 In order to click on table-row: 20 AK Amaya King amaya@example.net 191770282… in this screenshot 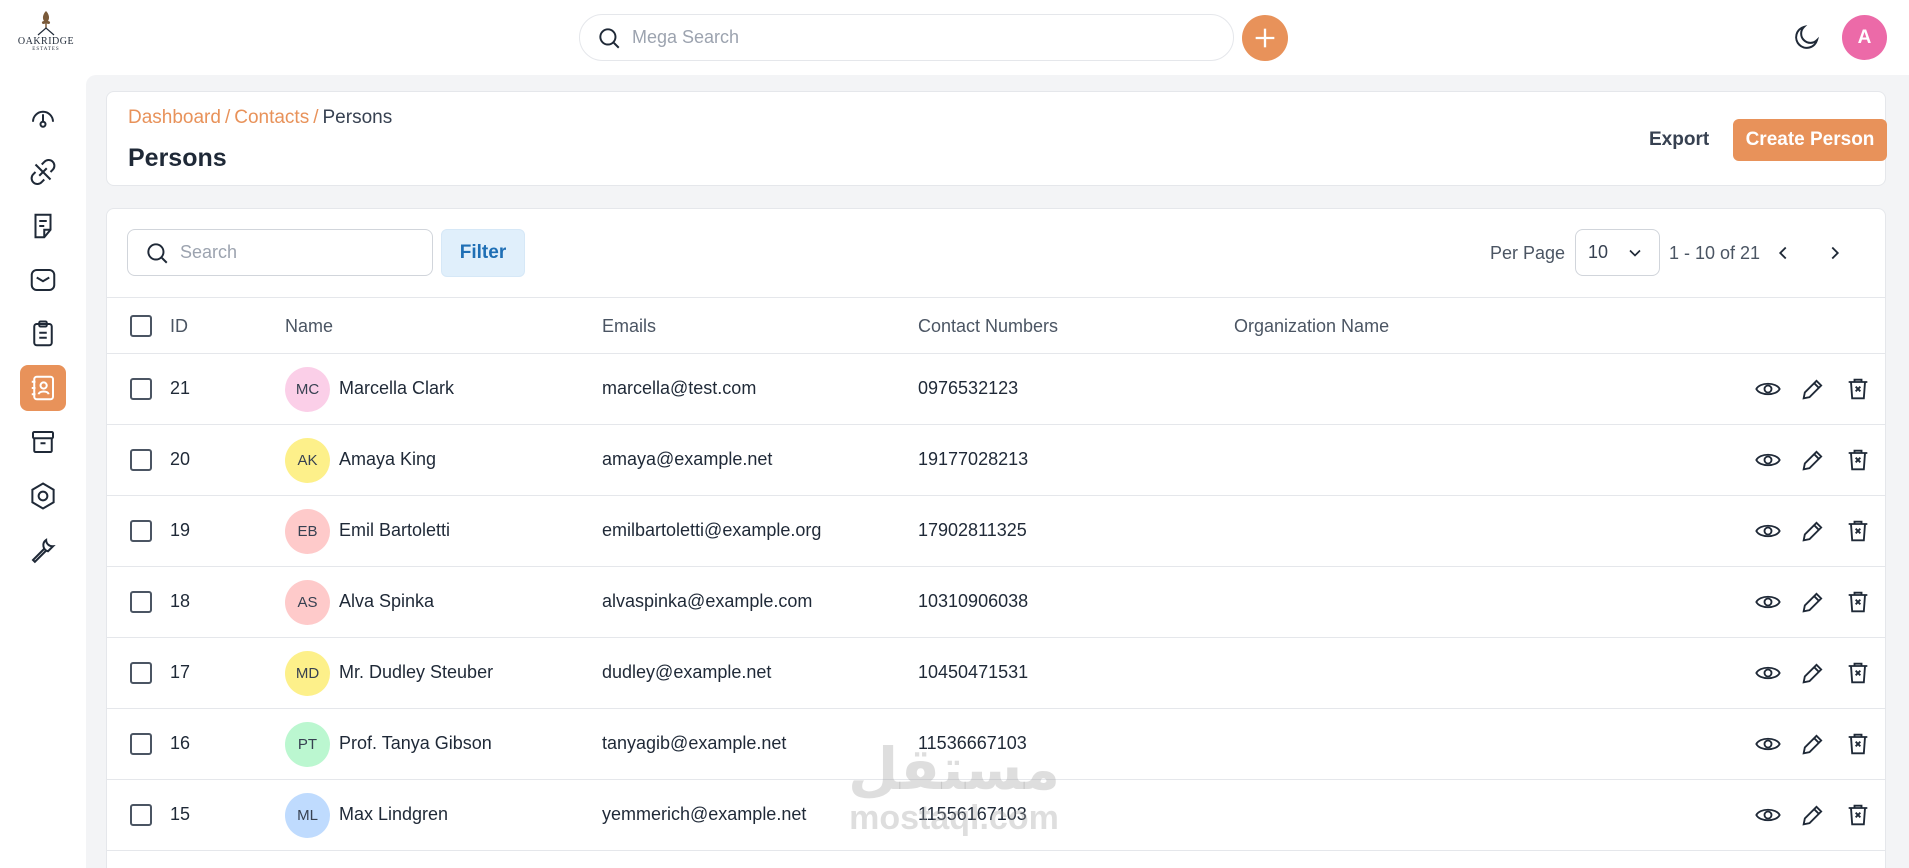, I will do `click(996, 460)`.